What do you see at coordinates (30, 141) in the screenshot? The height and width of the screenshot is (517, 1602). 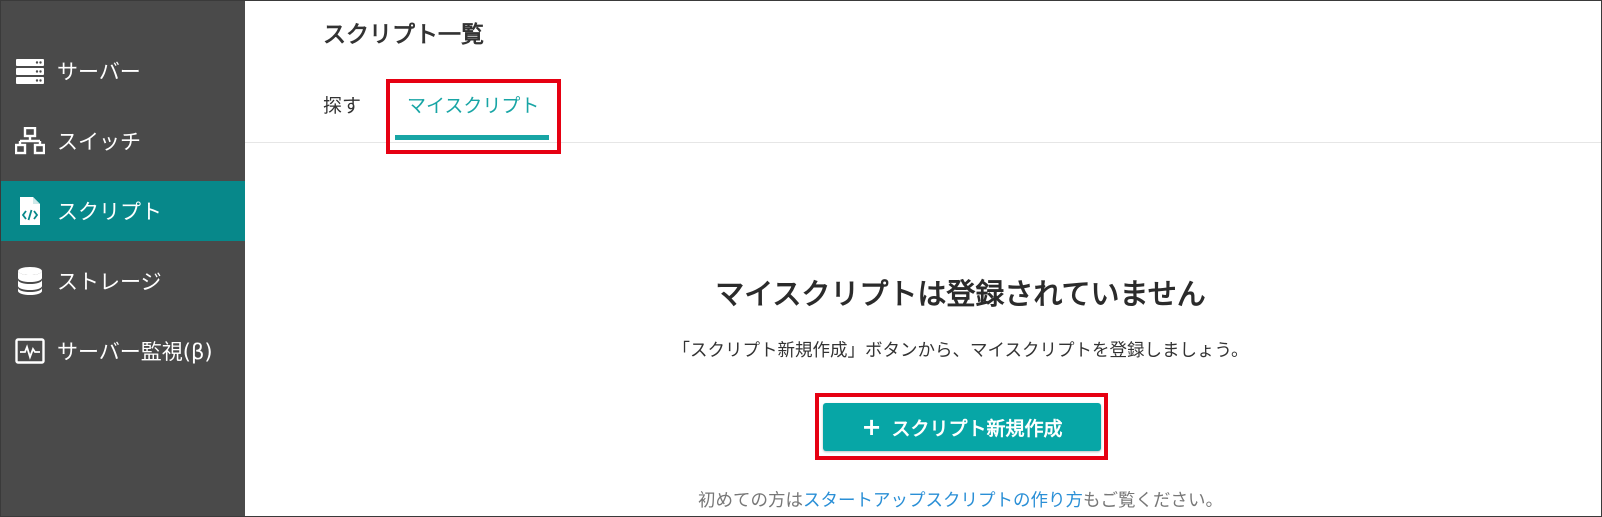 I see `switch-icon` at bounding box center [30, 141].